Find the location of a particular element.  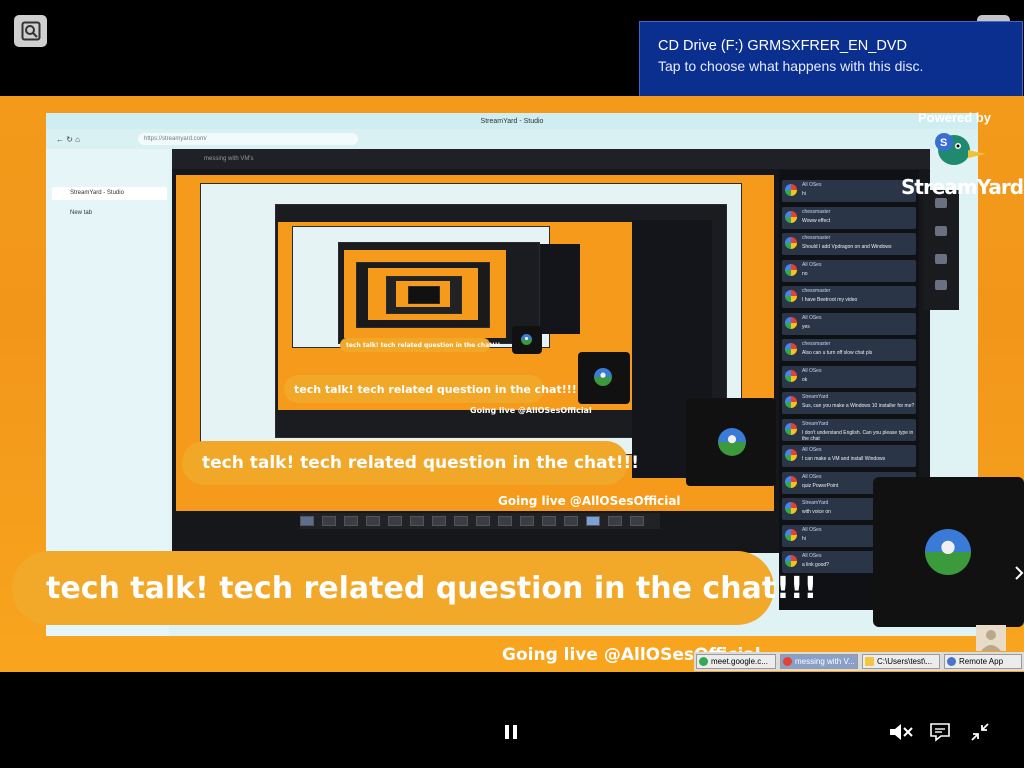

chat-message: All OSes ok is located at coordinates (849, 376).